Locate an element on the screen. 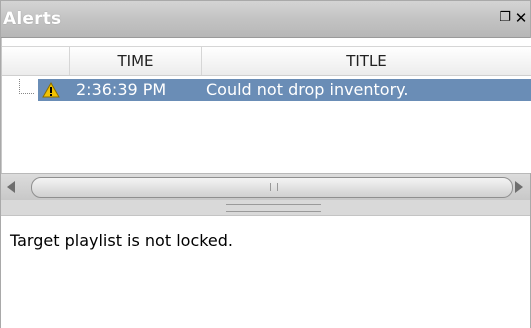 The width and height of the screenshot is (531, 328). scrollbar-grip-icon is located at coordinates (274, 187).